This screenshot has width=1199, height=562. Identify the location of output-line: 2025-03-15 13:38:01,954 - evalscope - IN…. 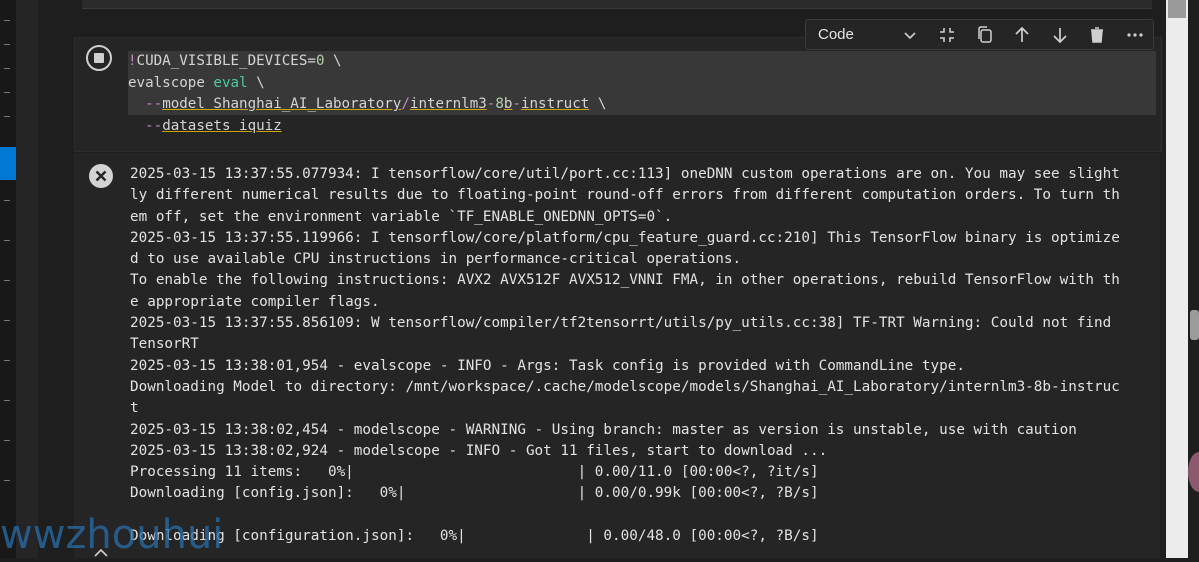
(547, 365).